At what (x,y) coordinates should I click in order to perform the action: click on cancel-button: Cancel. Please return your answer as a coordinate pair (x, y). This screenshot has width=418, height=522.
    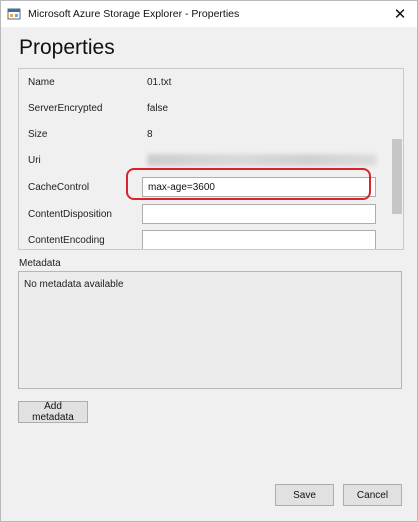
    Looking at the image, I should click on (372, 495).